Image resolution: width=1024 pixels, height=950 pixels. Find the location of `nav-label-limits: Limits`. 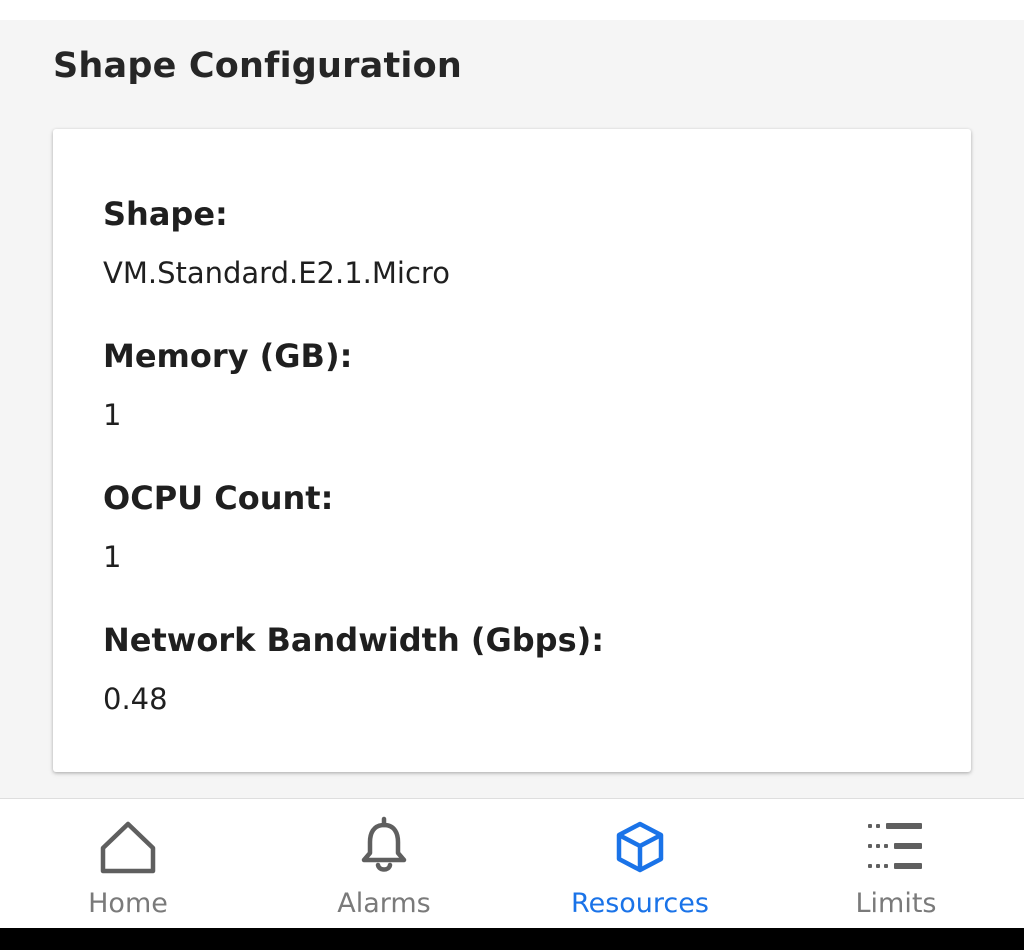

nav-label-limits: Limits is located at coordinates (896, 903).